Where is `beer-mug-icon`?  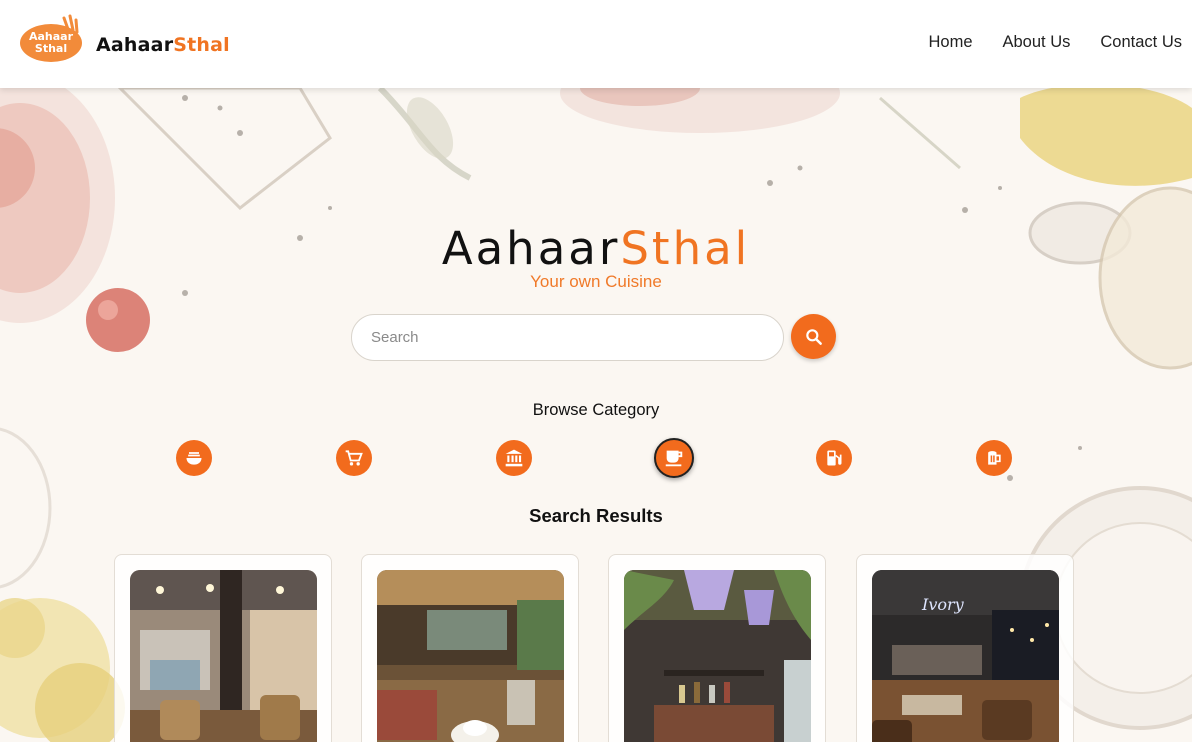 beer-mug-icon is located at coordinates (994, 458).